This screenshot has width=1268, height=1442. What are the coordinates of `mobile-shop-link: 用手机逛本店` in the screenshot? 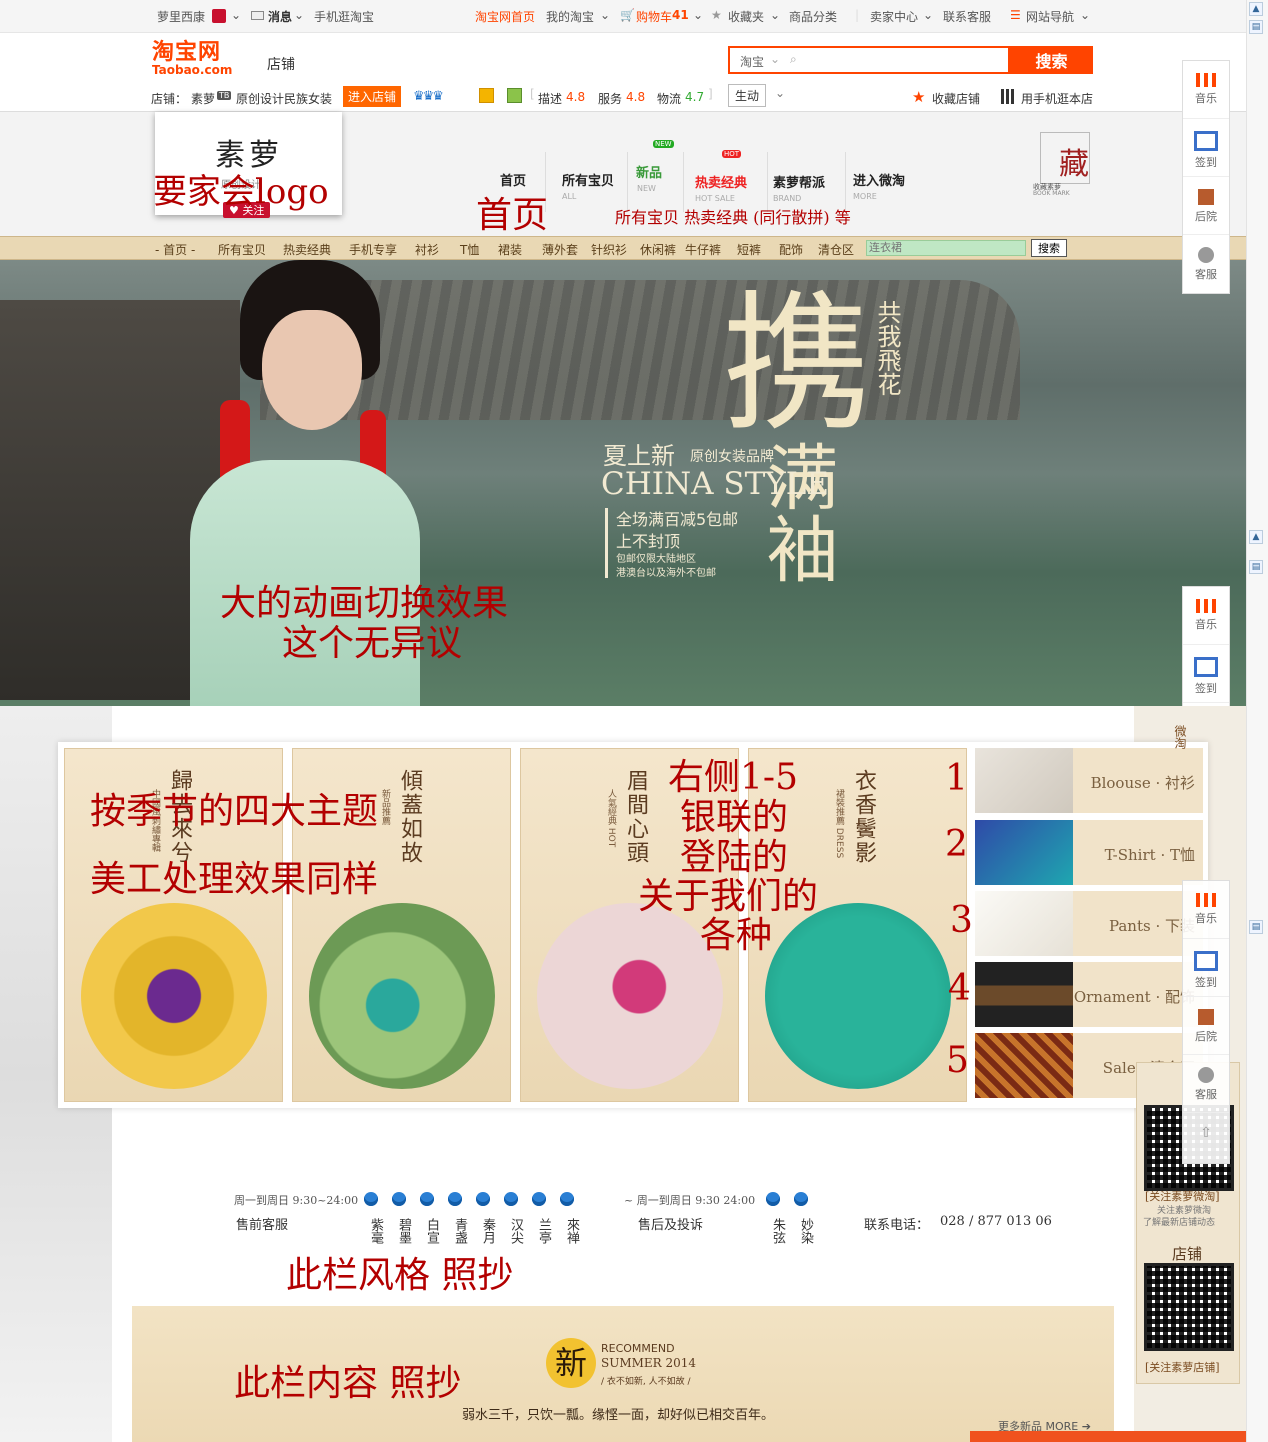 It's located at (1057, 98).